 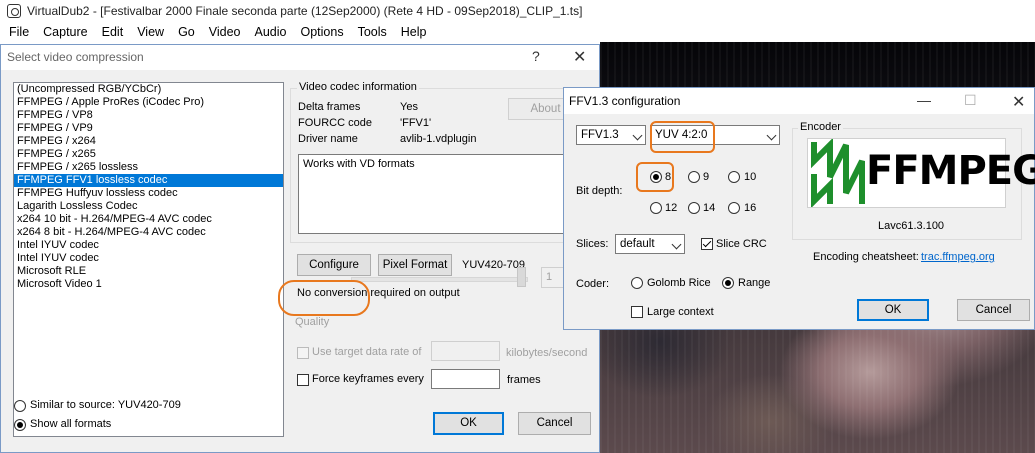 What do you see at coordinates (707, 244) in the screenshot?
I see `slice-crc-checkbox` at bounding box center [707, 244].